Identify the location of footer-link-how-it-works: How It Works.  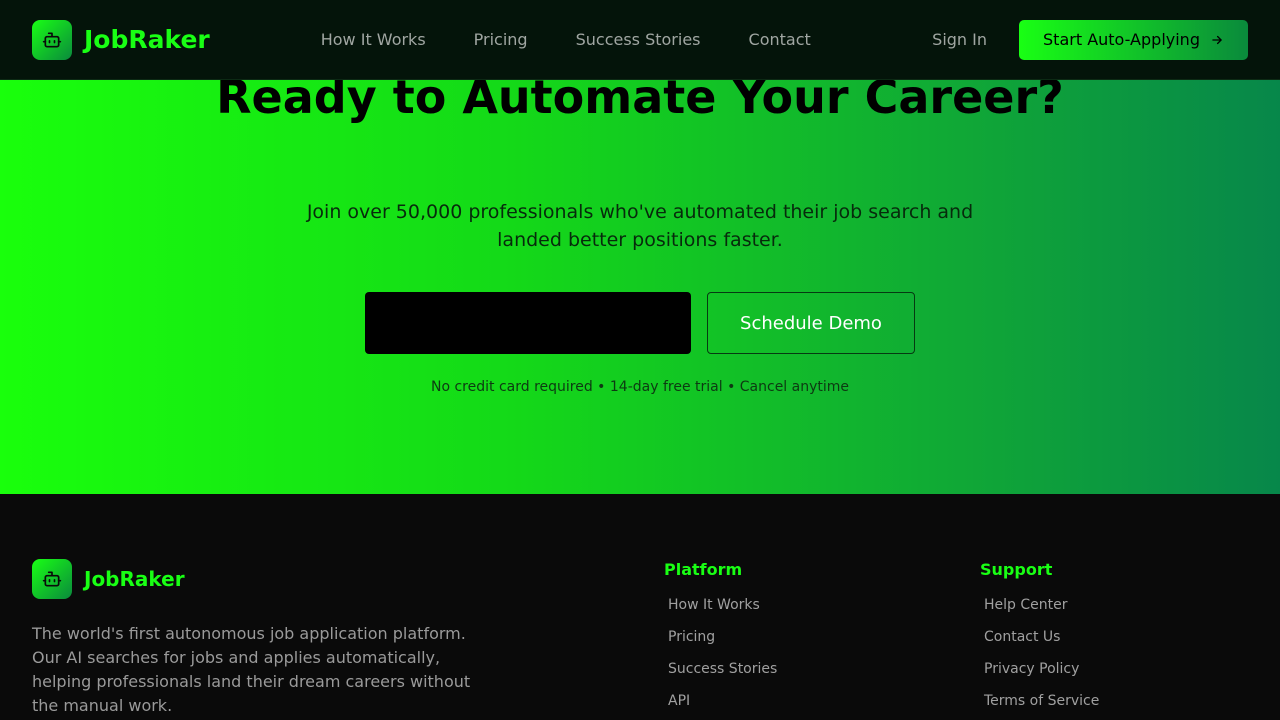
(720, 613).